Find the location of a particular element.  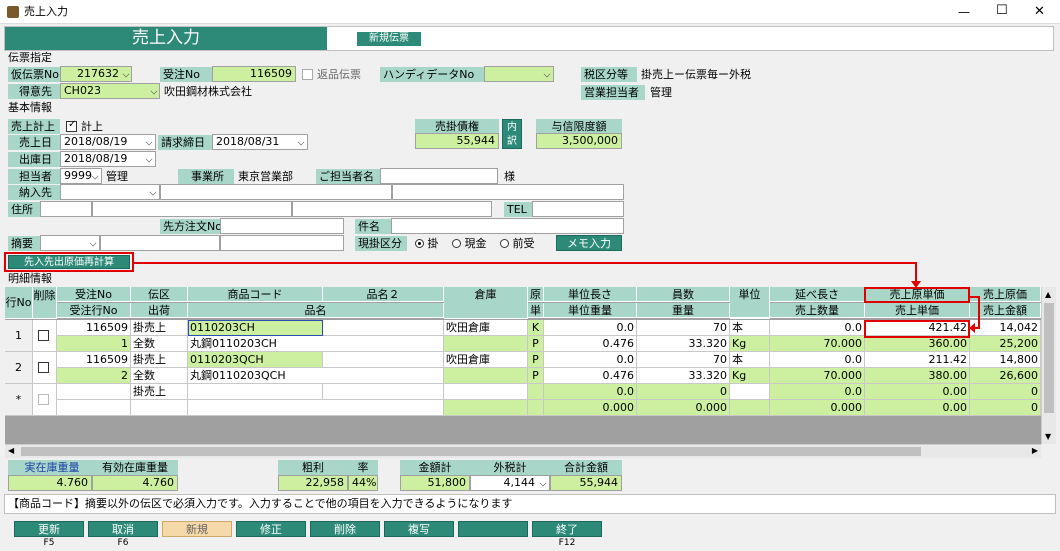

fkey-button-2: 取消 is located at coordinates (123, 529).